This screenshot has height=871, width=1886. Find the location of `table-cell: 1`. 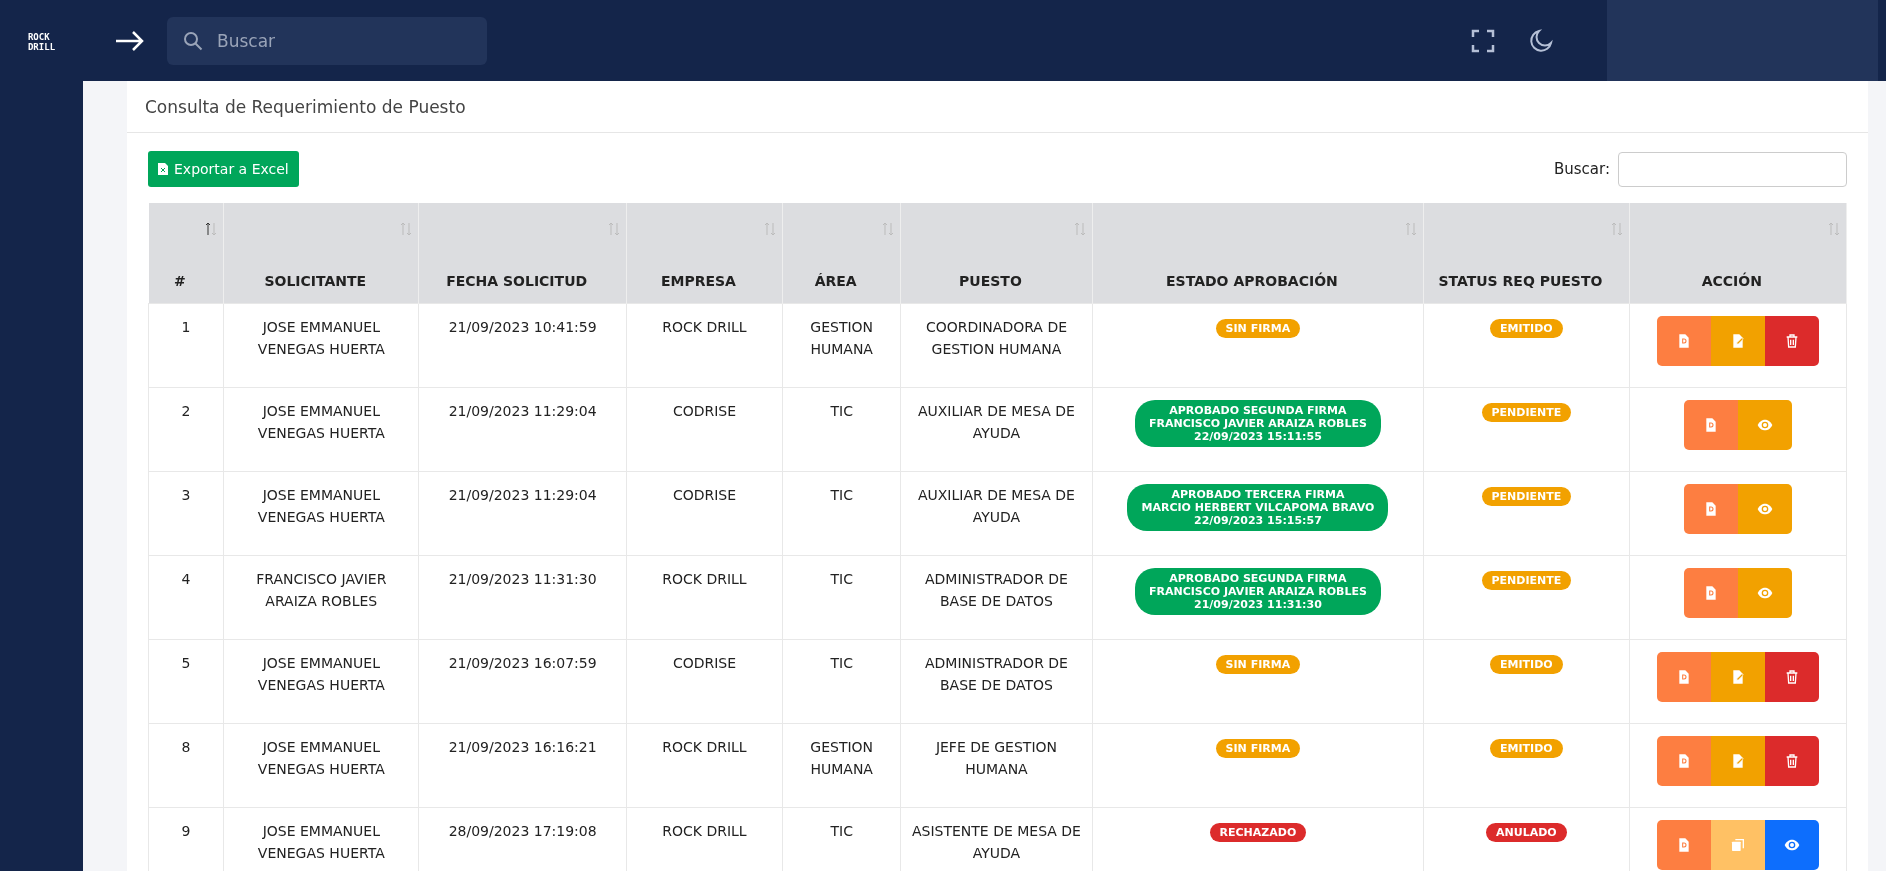

table-cell: 1 is located at coordinates (186, 345).